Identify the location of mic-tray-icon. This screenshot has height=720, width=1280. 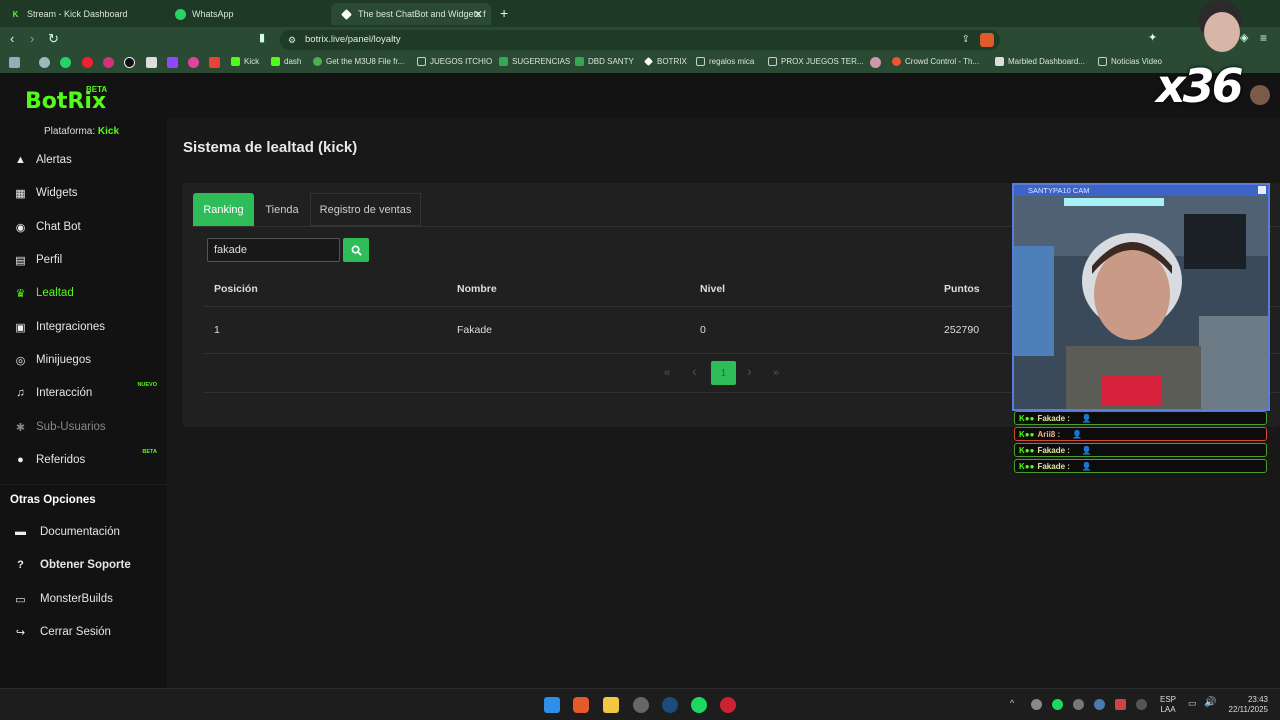
(1141, 704).